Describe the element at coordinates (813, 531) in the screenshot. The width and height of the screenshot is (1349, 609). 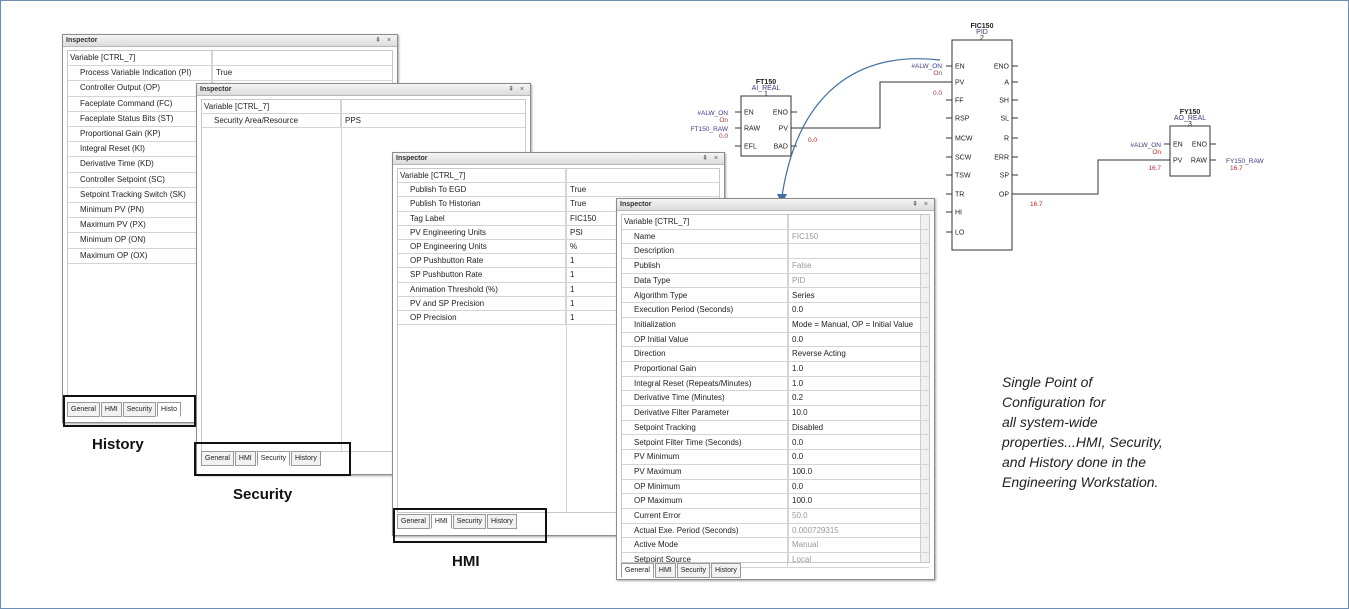
I see `property-value: 0.000729315` at that location.